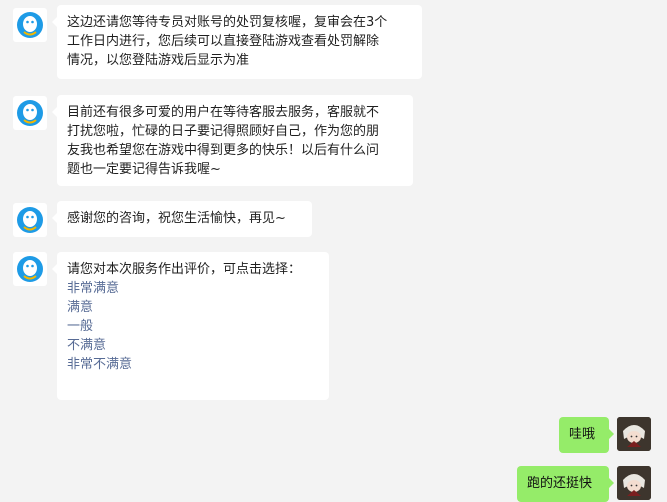 This screenshot has width=667, height=502. What do you see at coordinates (193, 288) in the screenshot?
I see `rating-option-very-satisfied: 非常满意` at bounding box center [193, 288].